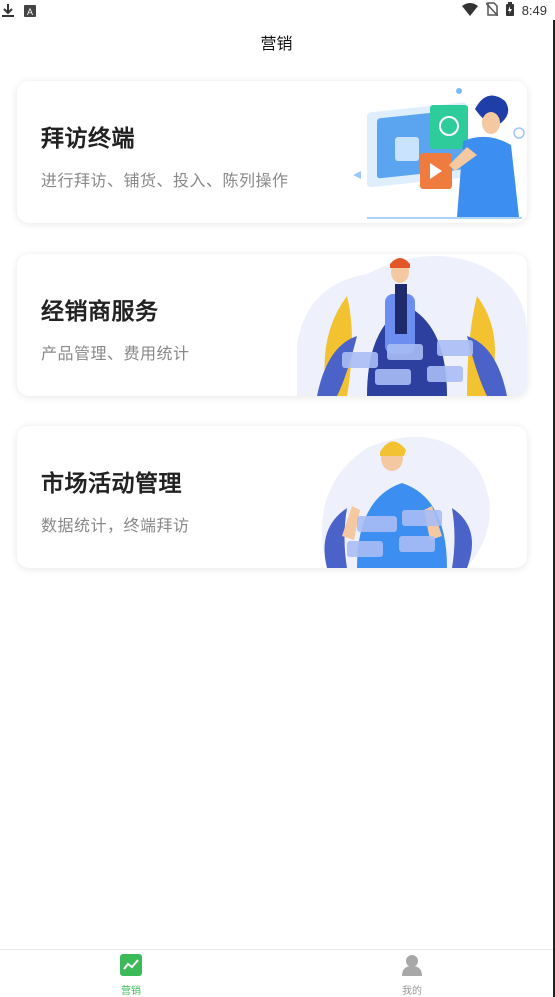 Image resolution: width=555 pixels, height=997 pixels. What do you see at coordinates (509, 10) in the screenshot?
I see `battery-icon` at bounding box center [509, 10].